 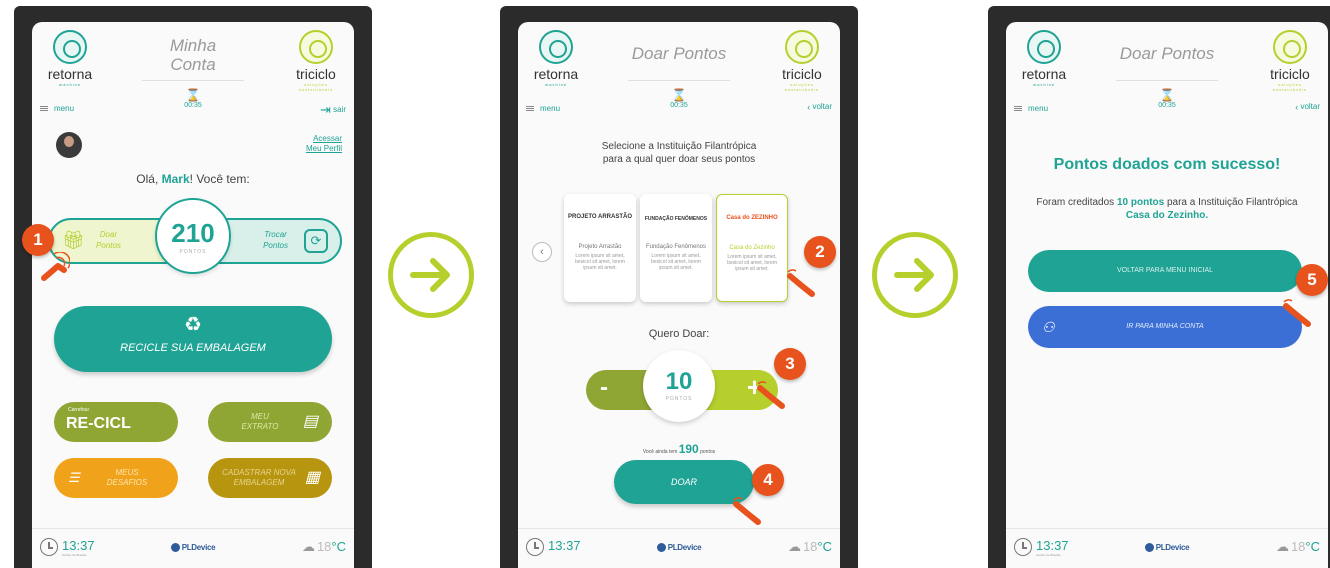 I want to click on step-marker-3: 3, so click(x=790, y=364).